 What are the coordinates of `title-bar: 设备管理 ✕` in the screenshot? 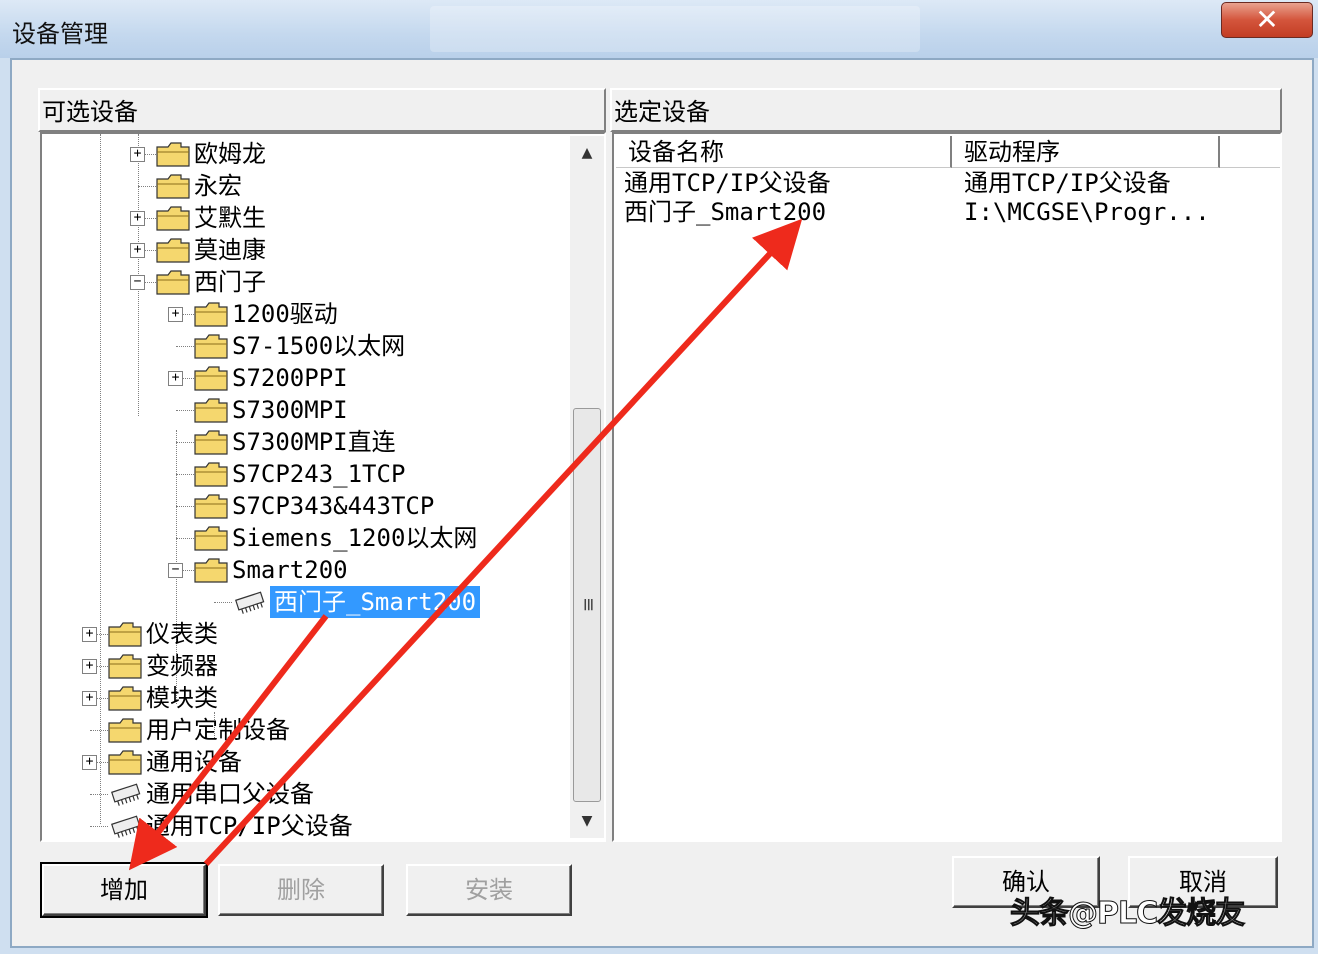 It's located at (659, 29).